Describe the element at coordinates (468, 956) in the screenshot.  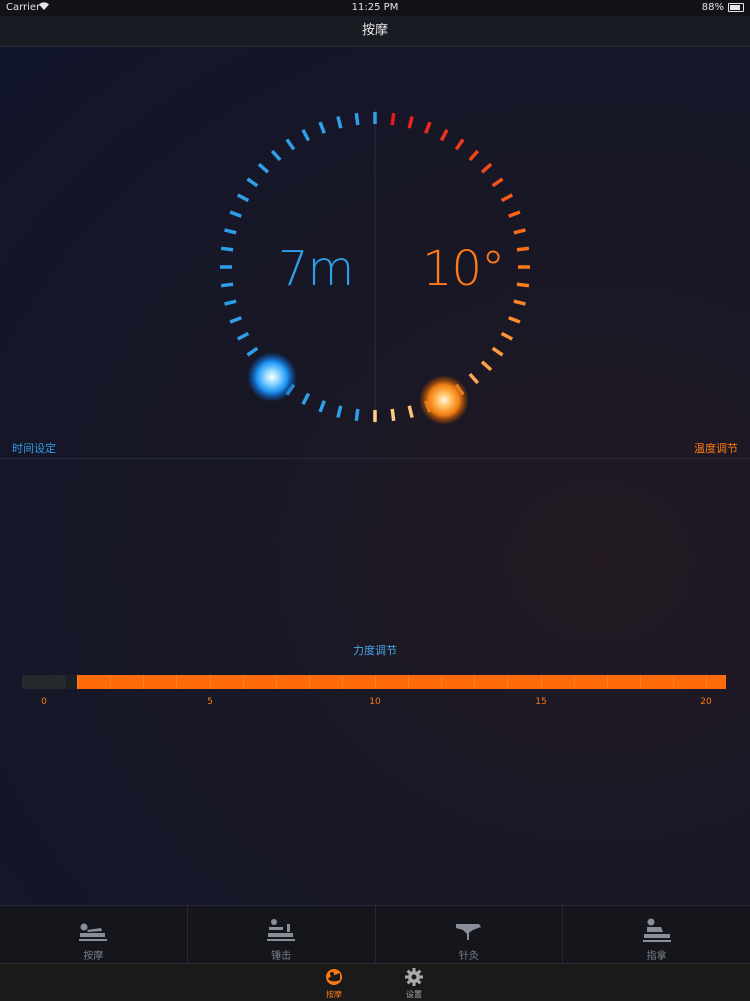
I see `mode-acupuncture-label: 针灸` at that location.